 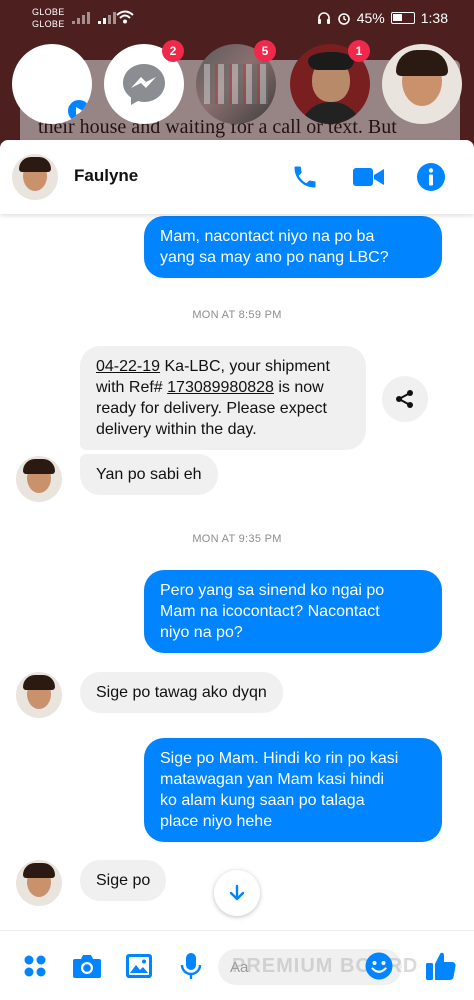 I want to click on thumbs-up-icon, so click(x=441, y=966).